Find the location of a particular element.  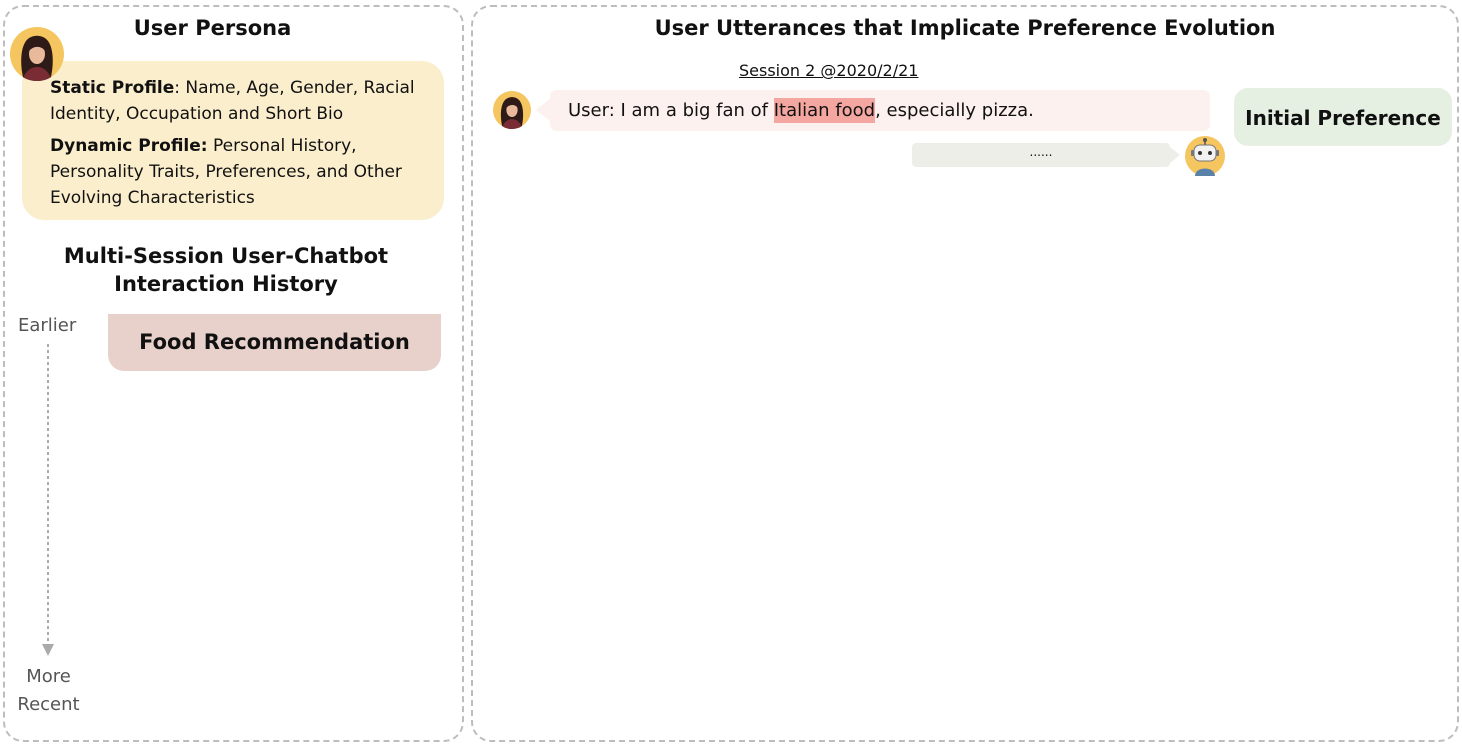

static-profile-label: Static Profile is located at coordinates (112, 88).